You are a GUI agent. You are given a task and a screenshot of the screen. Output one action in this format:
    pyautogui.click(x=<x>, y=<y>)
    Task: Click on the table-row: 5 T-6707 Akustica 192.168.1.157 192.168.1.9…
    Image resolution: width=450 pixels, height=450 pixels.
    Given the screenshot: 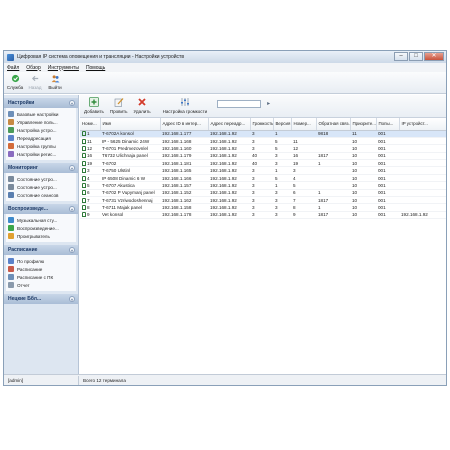 What is the action you would take?
    pyautogui.click(x=263, y=185)
    